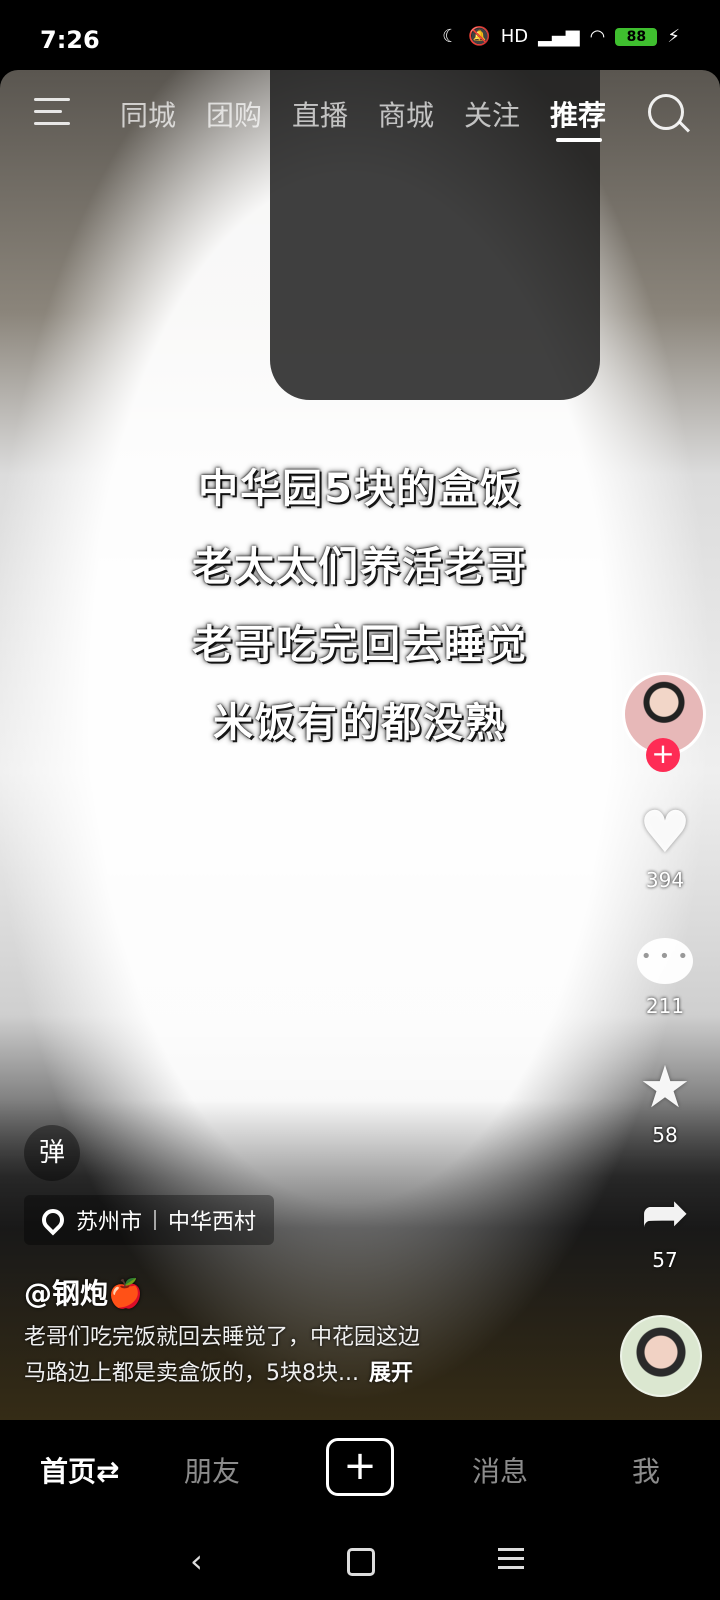  Describe the element at coordinates (579, 140) in the screenshot. I see `active-tab-indicator` at that location.